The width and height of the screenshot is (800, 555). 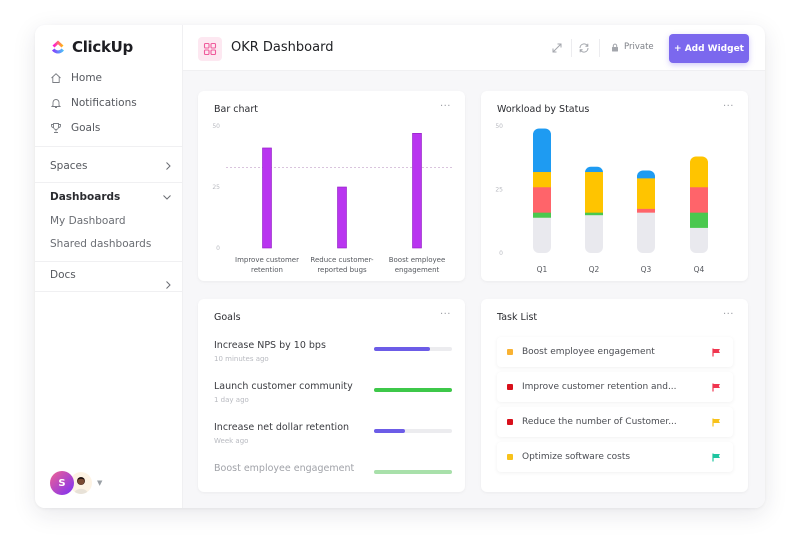 What do you see at coordinates (342, 260) in the screenshot?
I see `x-tick-label: Reduce customer-` at bounding box center [342, 260].